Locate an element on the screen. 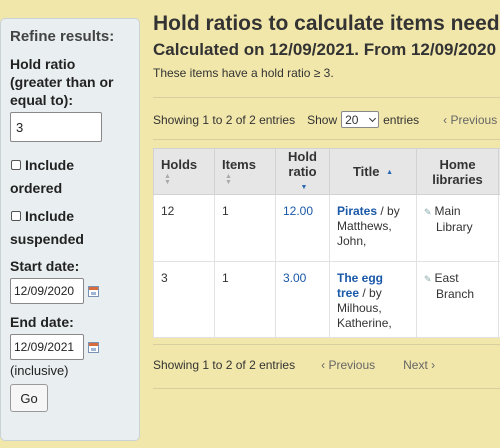 This screenshot has height=448, width=500. column-header-holds: Holds ▲ ▼ is located at coordinates (184, 171).